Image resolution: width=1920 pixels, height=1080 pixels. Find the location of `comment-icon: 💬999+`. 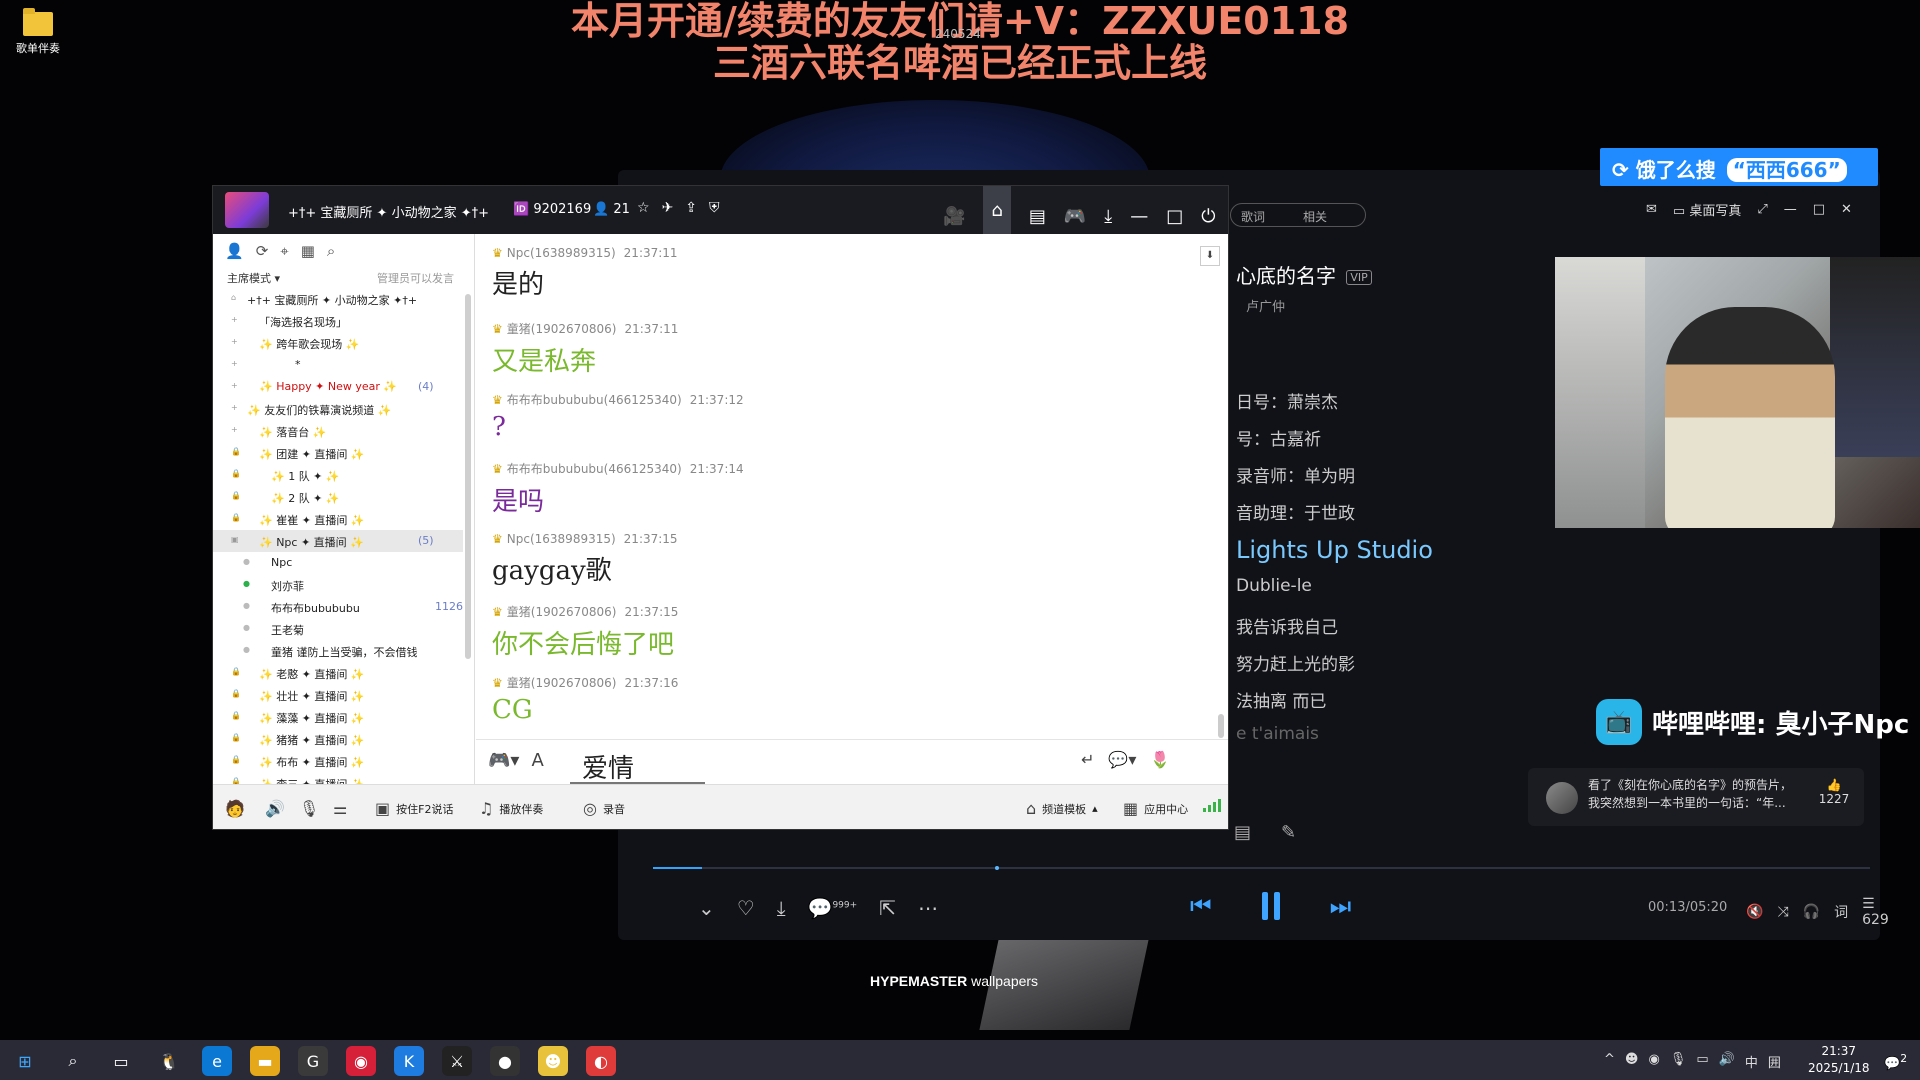

comment-icon: 💬999+ is located at coordinates (833, 908).